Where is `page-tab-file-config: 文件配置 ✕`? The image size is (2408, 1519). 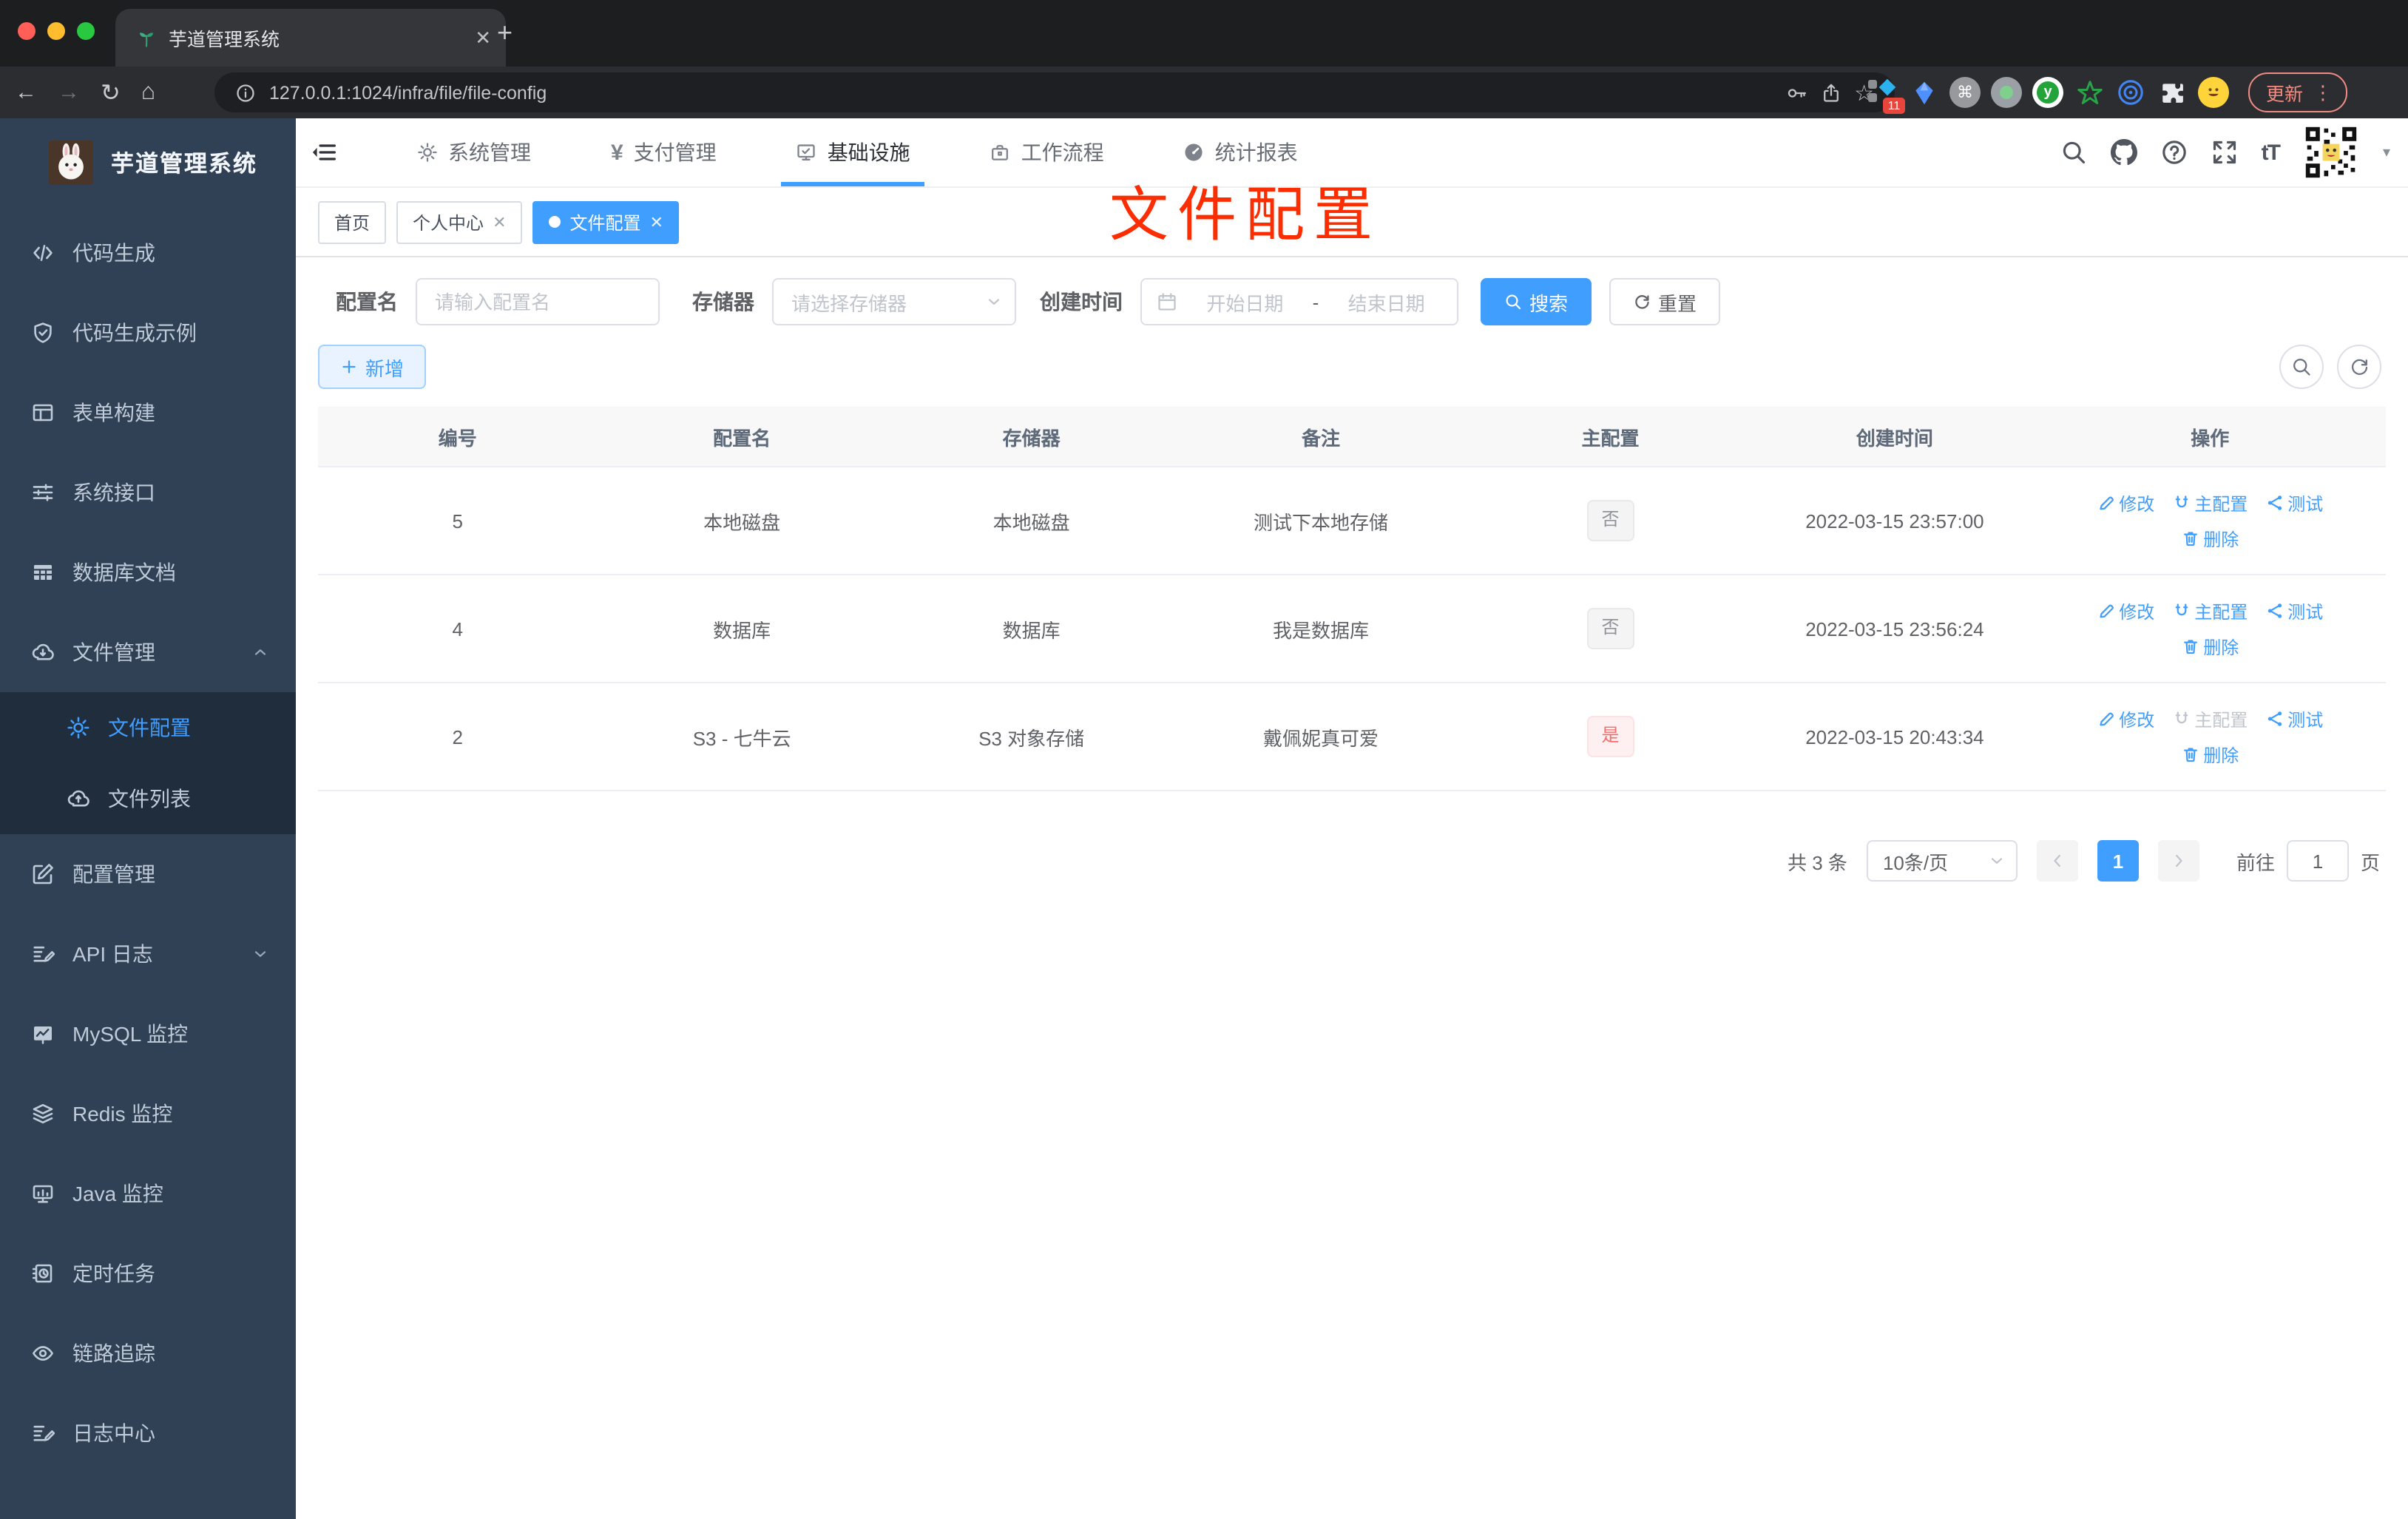 page-tab-file-config: 文件配置 ✕ is located at coordinates (606, 221).